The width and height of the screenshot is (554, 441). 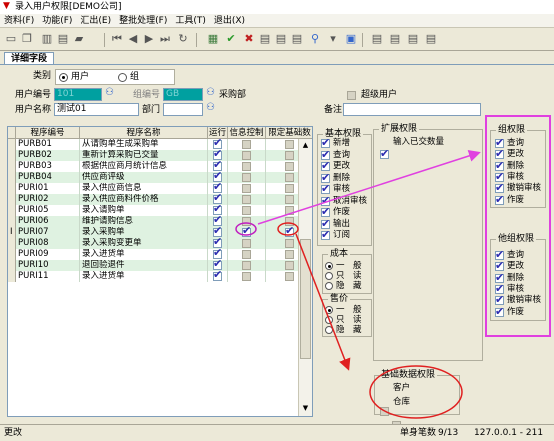 I want to click on info-control-circle, so click(x=246, y=229).